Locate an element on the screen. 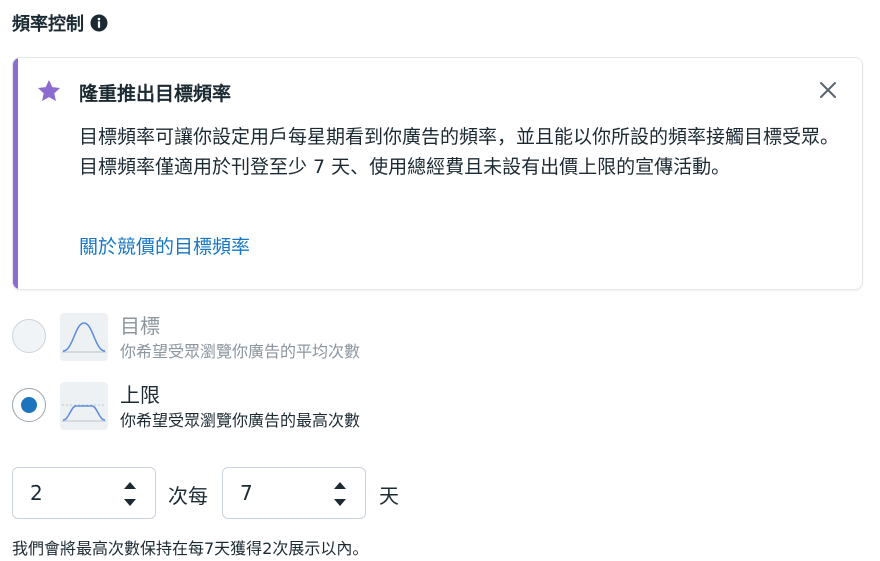  banner-accent-bar is located at coordinates (15, 173).